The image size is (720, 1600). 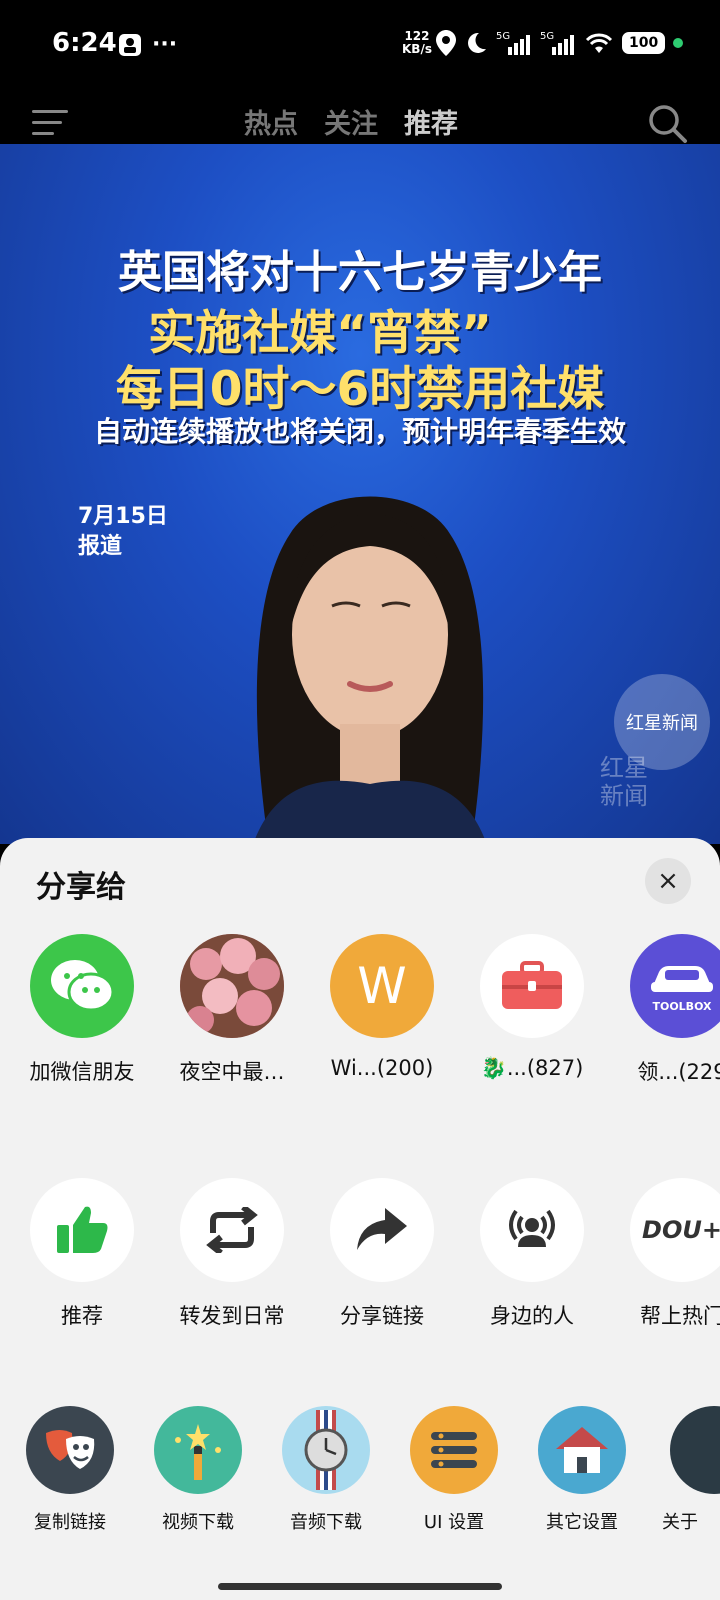 What do you see at coordinates (675, 986) in the screenshot?
I see `car-toolbox-avatar: TOOLBOX` at bounding box center [675, 986].